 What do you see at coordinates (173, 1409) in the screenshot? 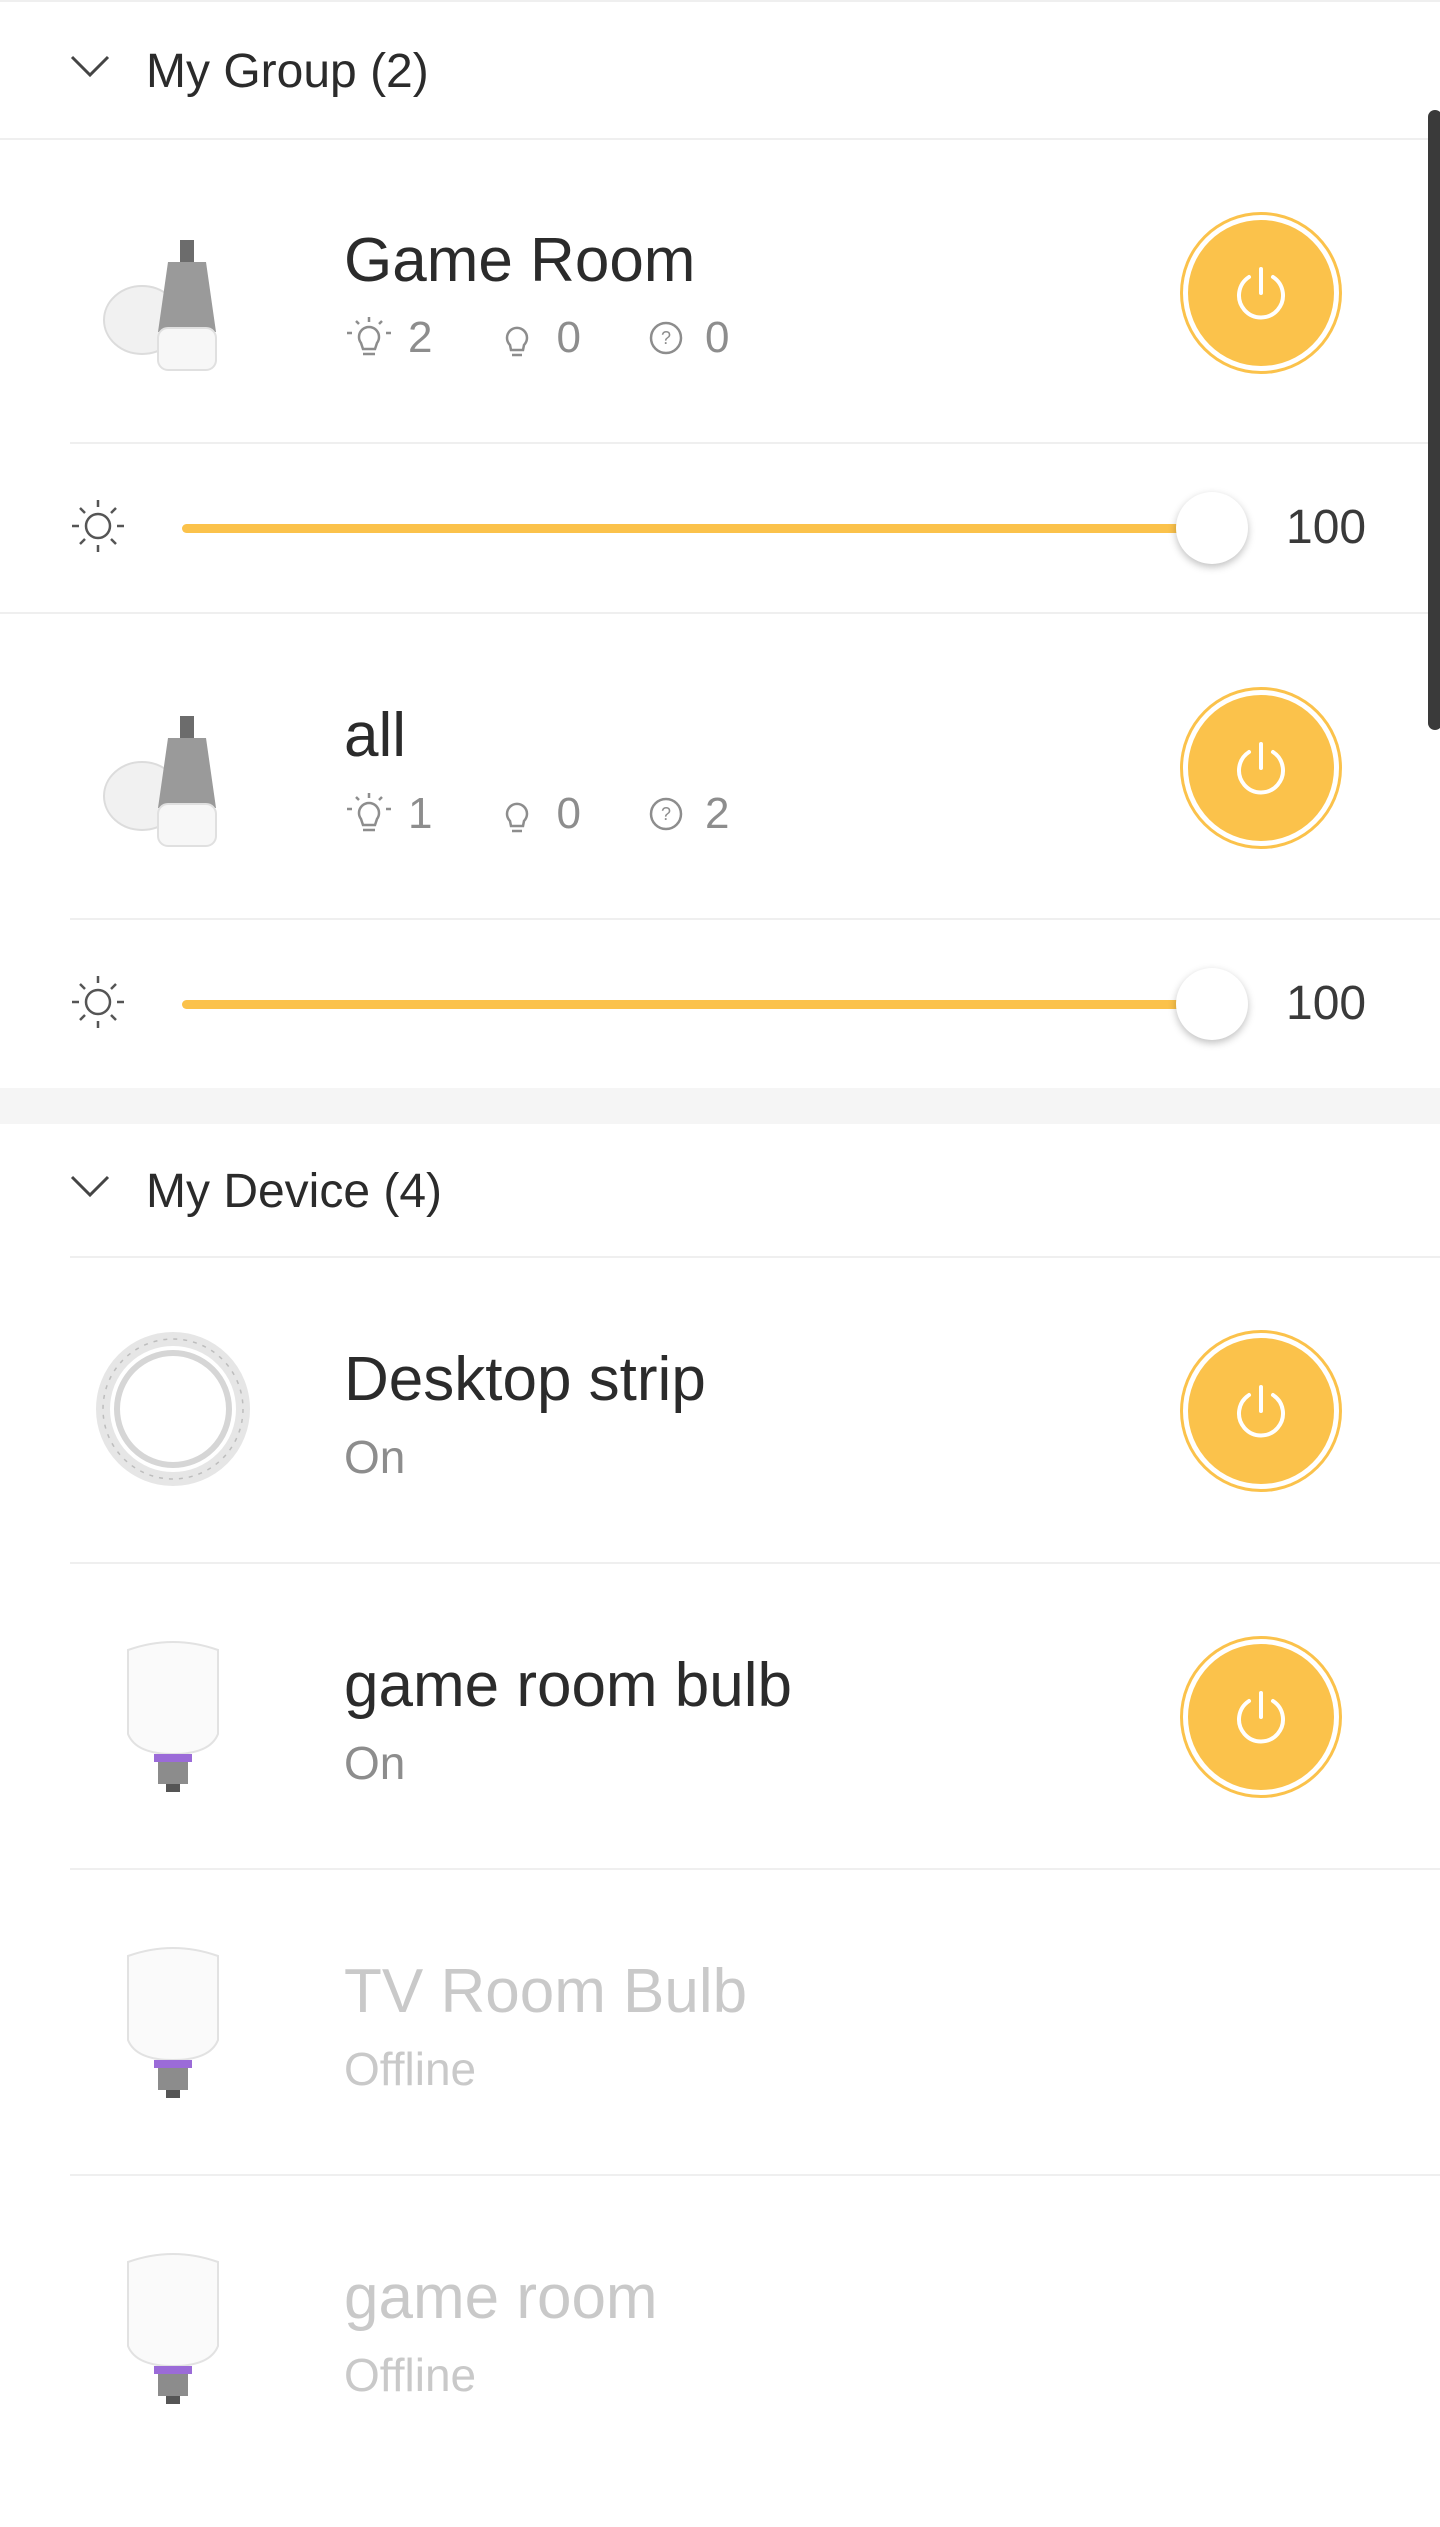
I see `light-strip-image` at bounding box center [173, 1409].